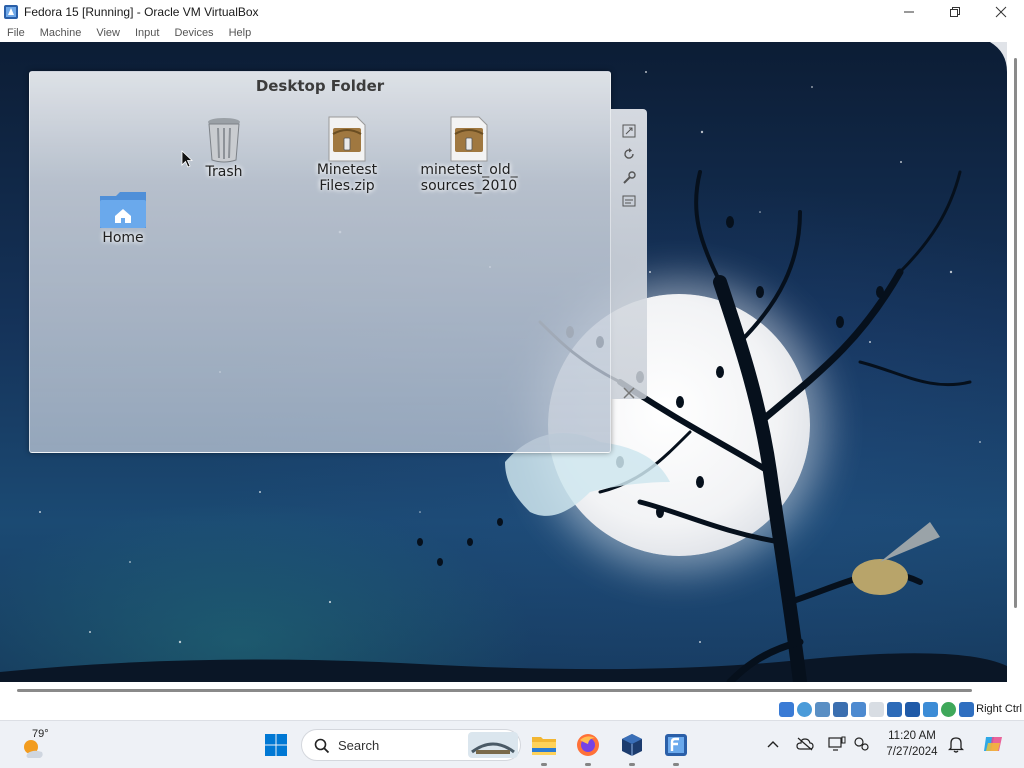 This screenshot has width=1024, height=768. I want to click on vm-device-icons, so click(876, 709).